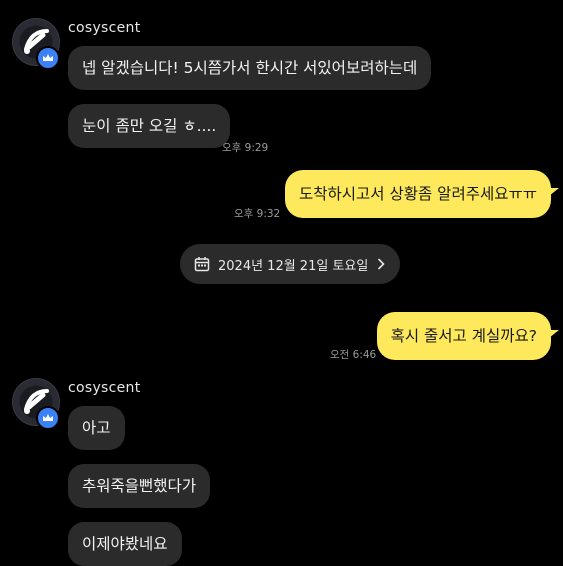 The width and height of the screenshot is (563, 566). I want to click on message-bubble: 추워죽을뻔했다가, so click(139, 486).